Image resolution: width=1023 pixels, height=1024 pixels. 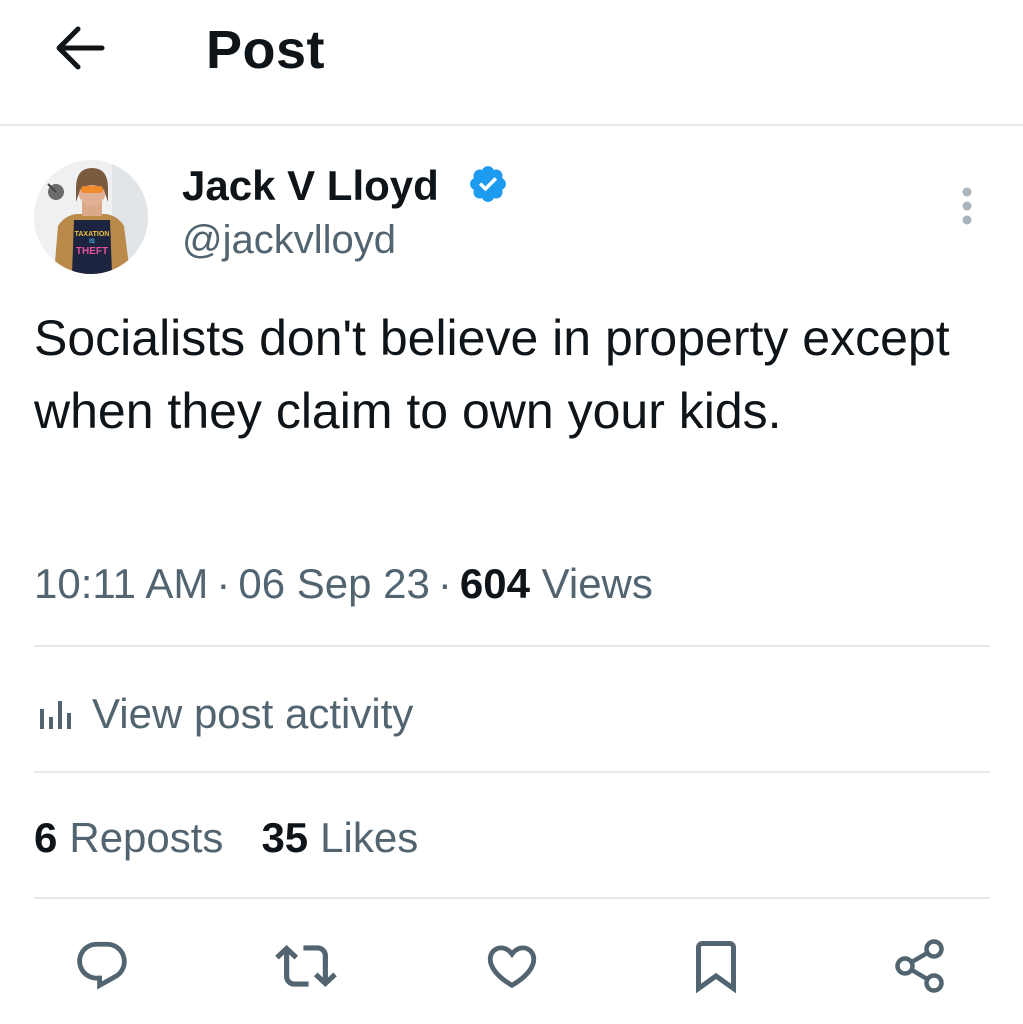 I want to click on view-activity-label: View post activity, so click(x=253, y=713).